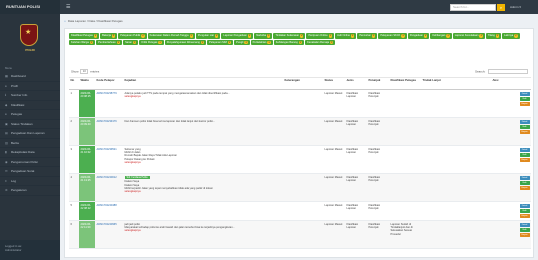 The image size is (538, 260). What do you see at coordinates (303, 83) in the screenshot?
I see `column-header: Keterangan` at bounding box center [303, 83].